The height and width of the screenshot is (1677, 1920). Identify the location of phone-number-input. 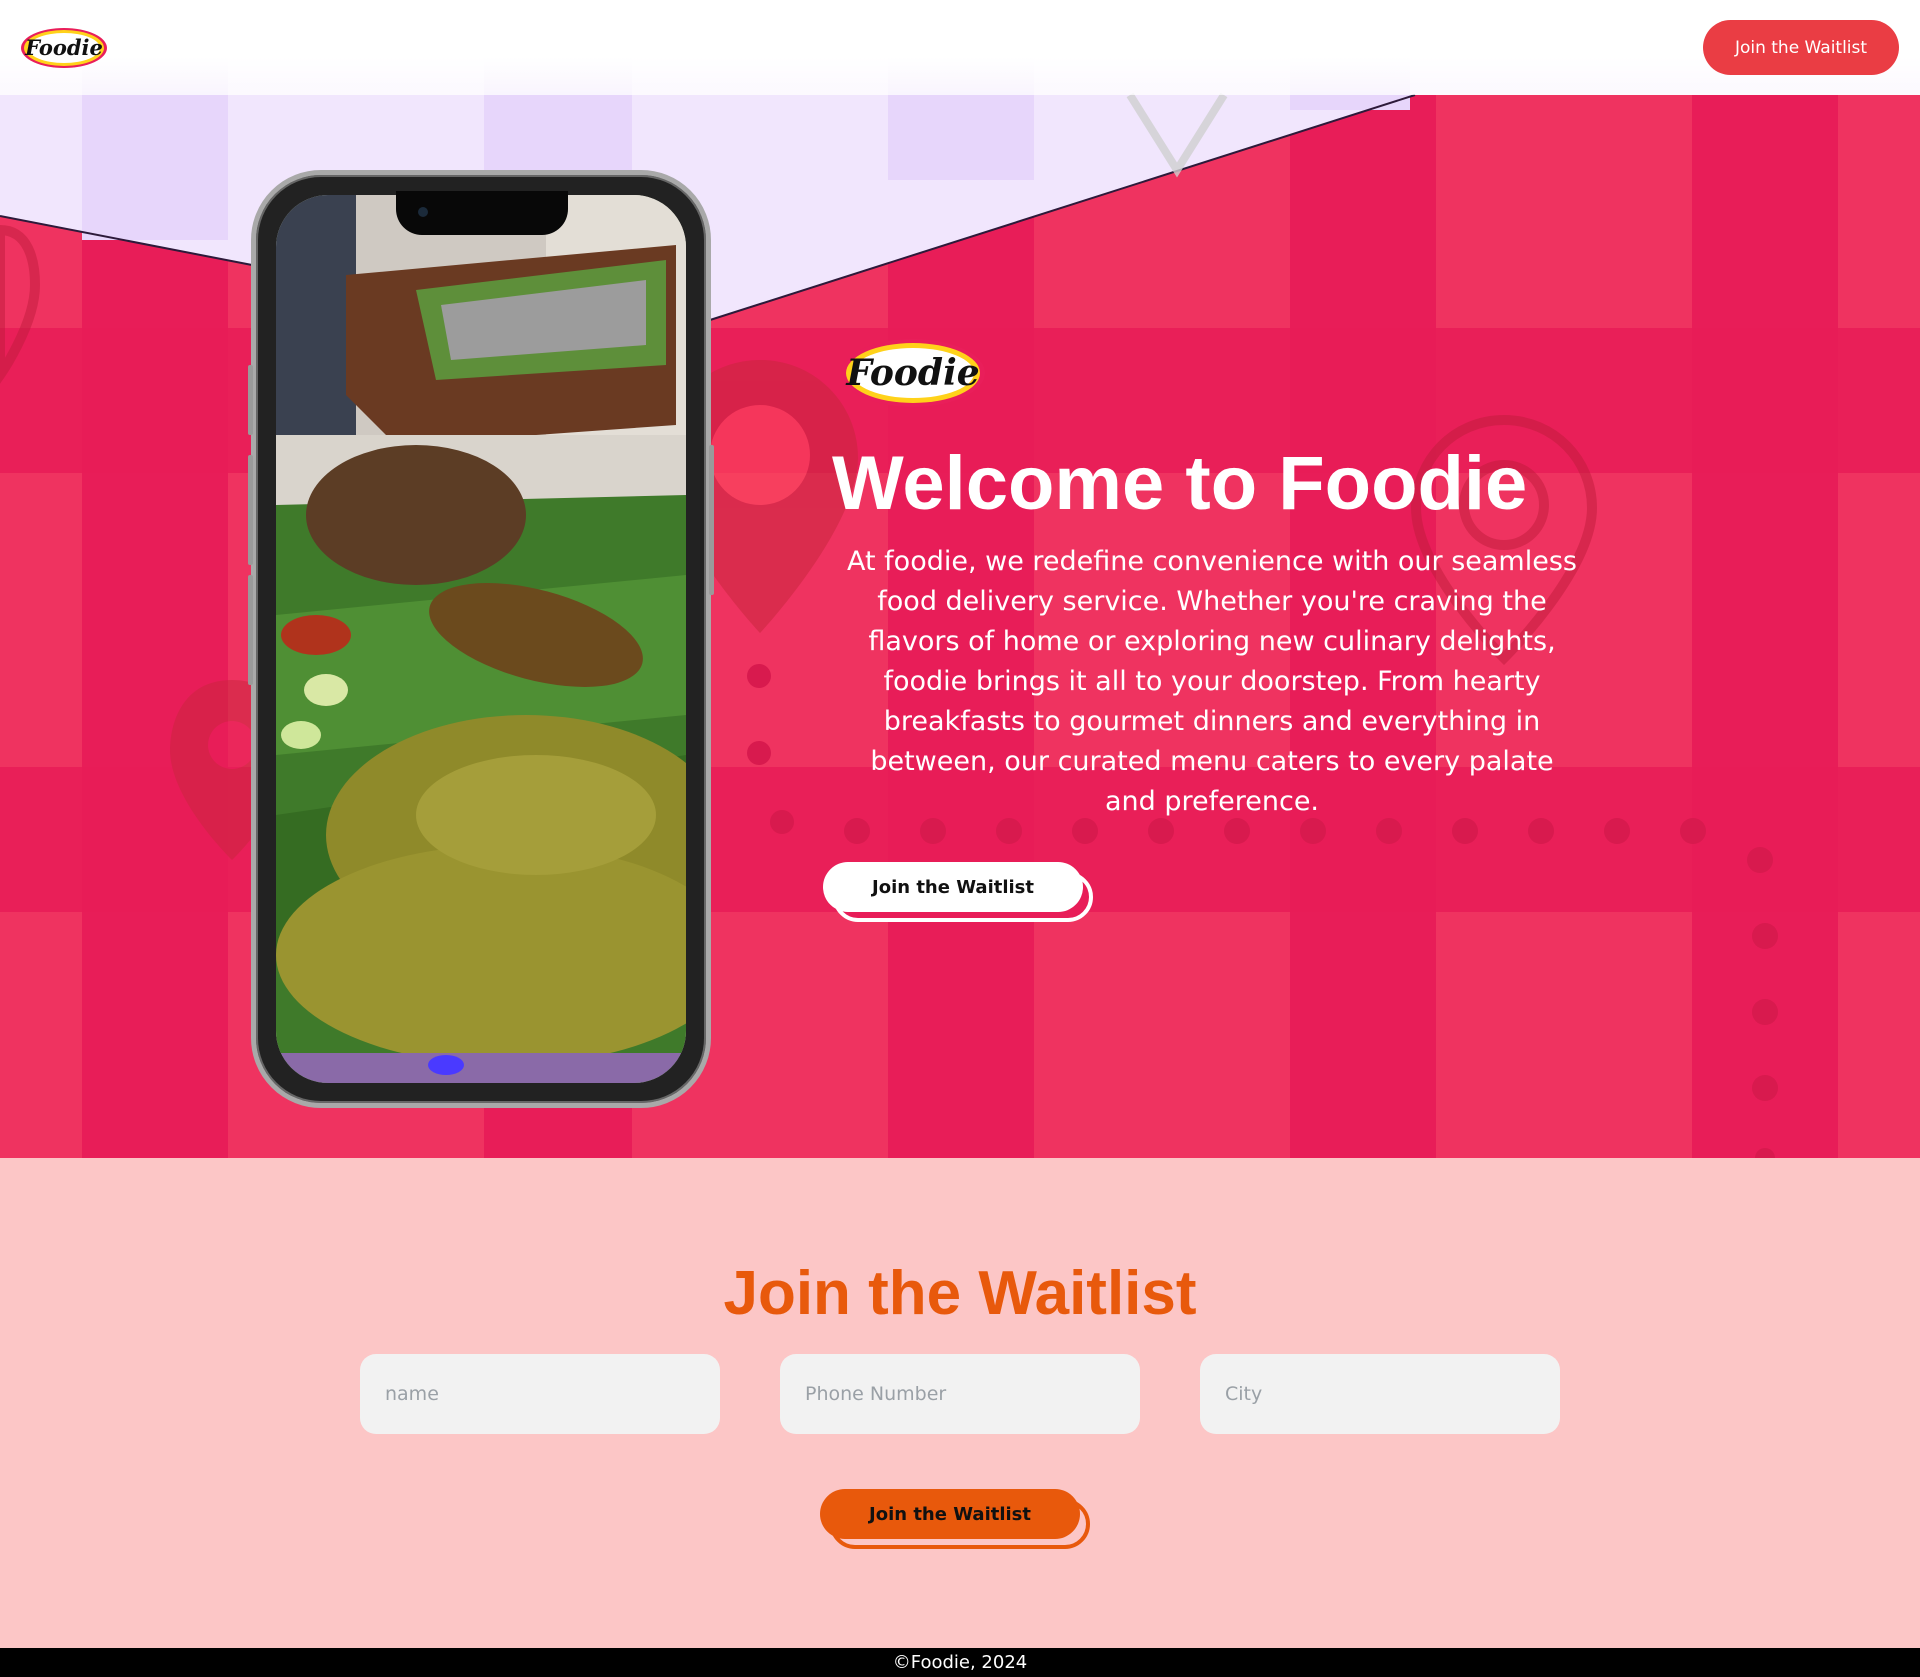
(960, 1394).